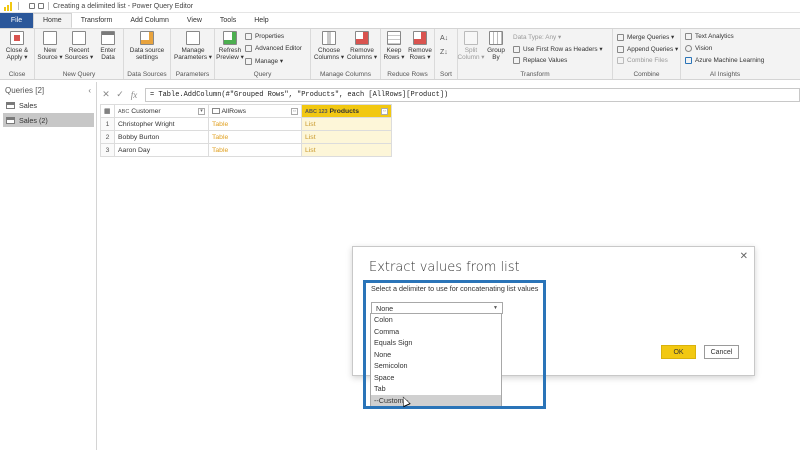 The image size is (800, 450). Describe the element at coordinates (107, 111) in the screenshot. I see `table-menu-icon: ▦` at that location.